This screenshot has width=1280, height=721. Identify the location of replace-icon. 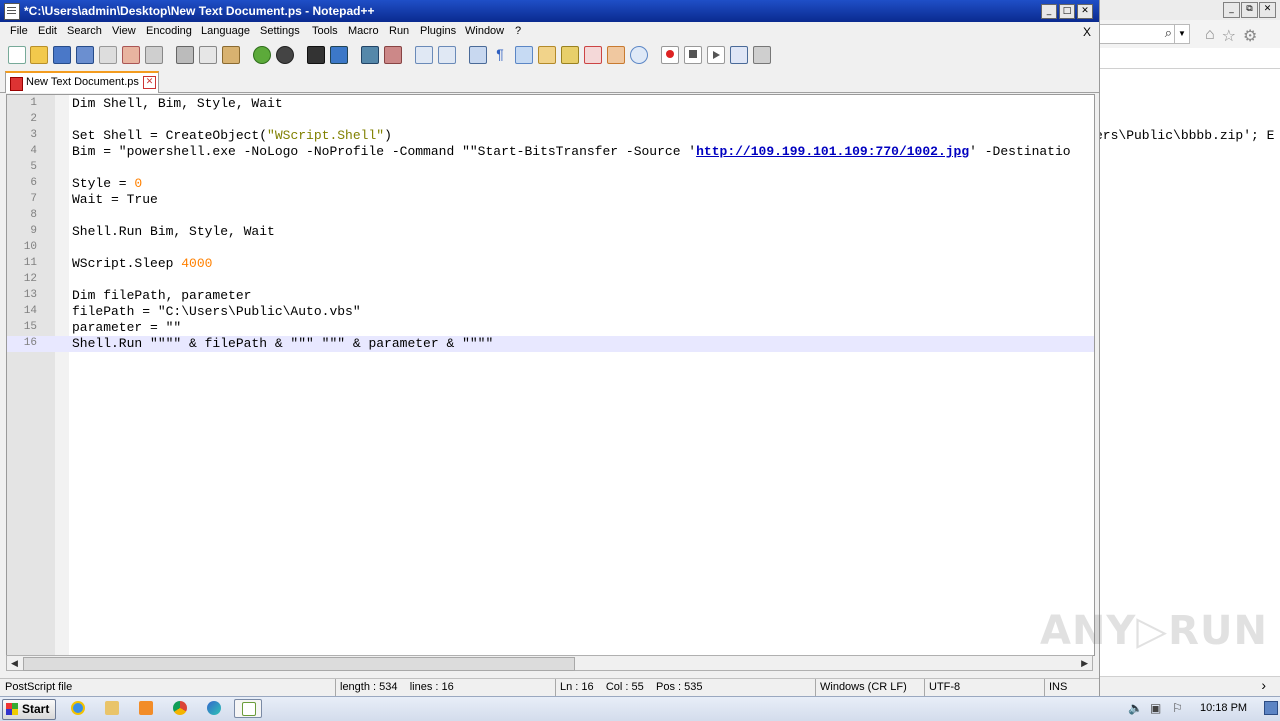
(339, 55).